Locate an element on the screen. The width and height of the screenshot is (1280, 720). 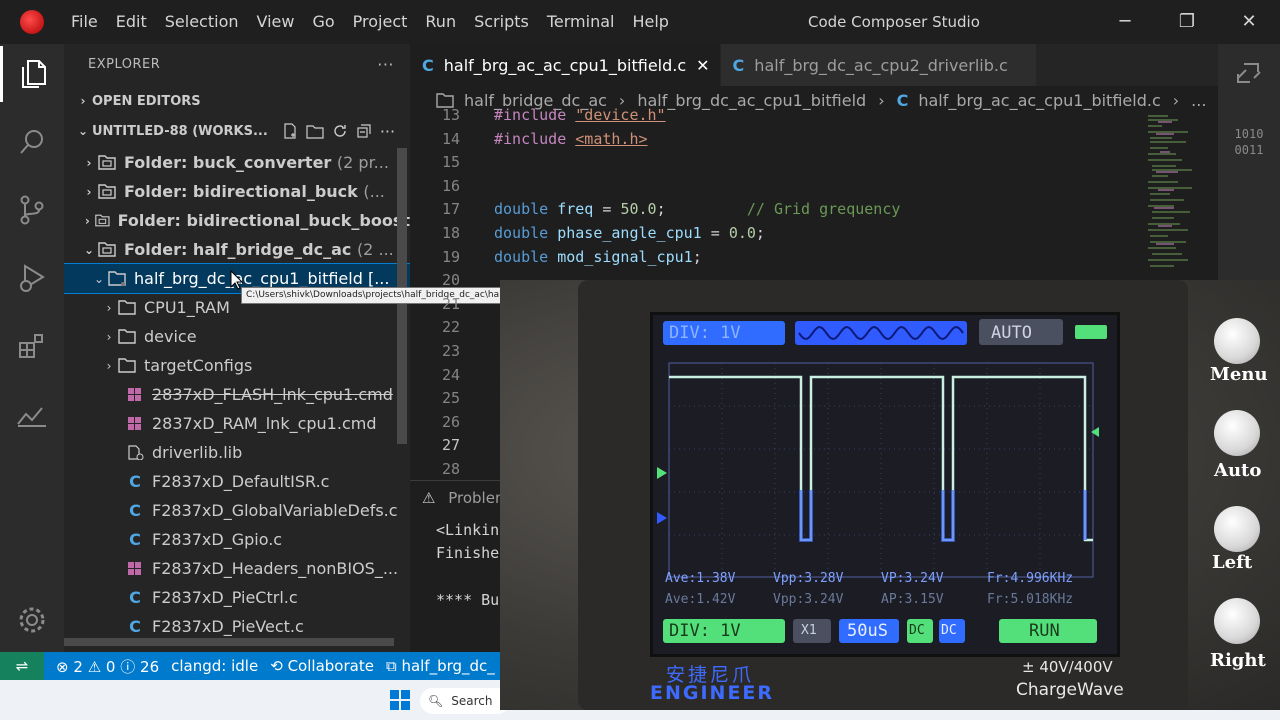
code-line: 21 is located at coordinates (452, 304).